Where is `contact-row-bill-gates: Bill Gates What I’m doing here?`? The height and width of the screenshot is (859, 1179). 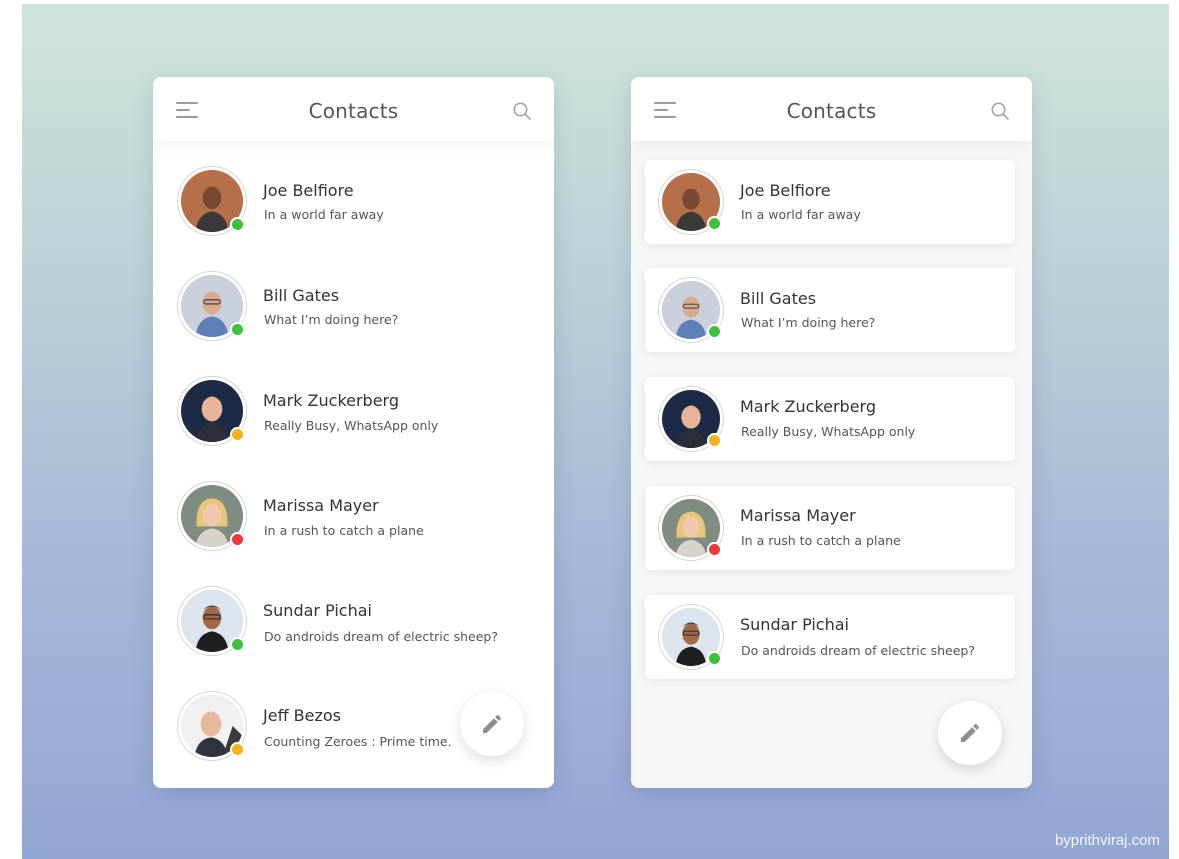 contact-row-bill-gates: Bill Gates What I’m doing here? is located at coordinates (353, 313).